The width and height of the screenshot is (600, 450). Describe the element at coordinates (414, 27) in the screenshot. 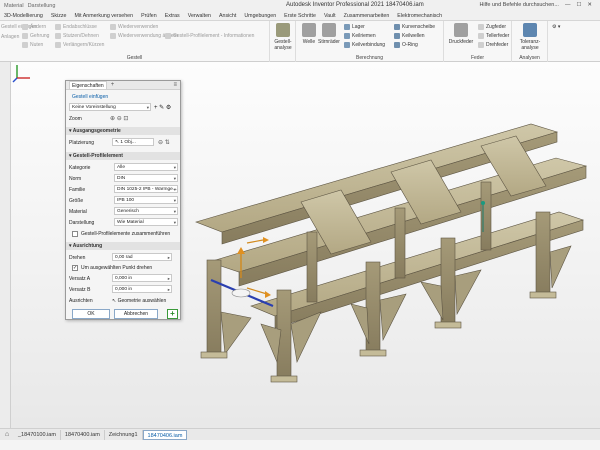

I see `cam-button: Kurvenscheibe` at that location.